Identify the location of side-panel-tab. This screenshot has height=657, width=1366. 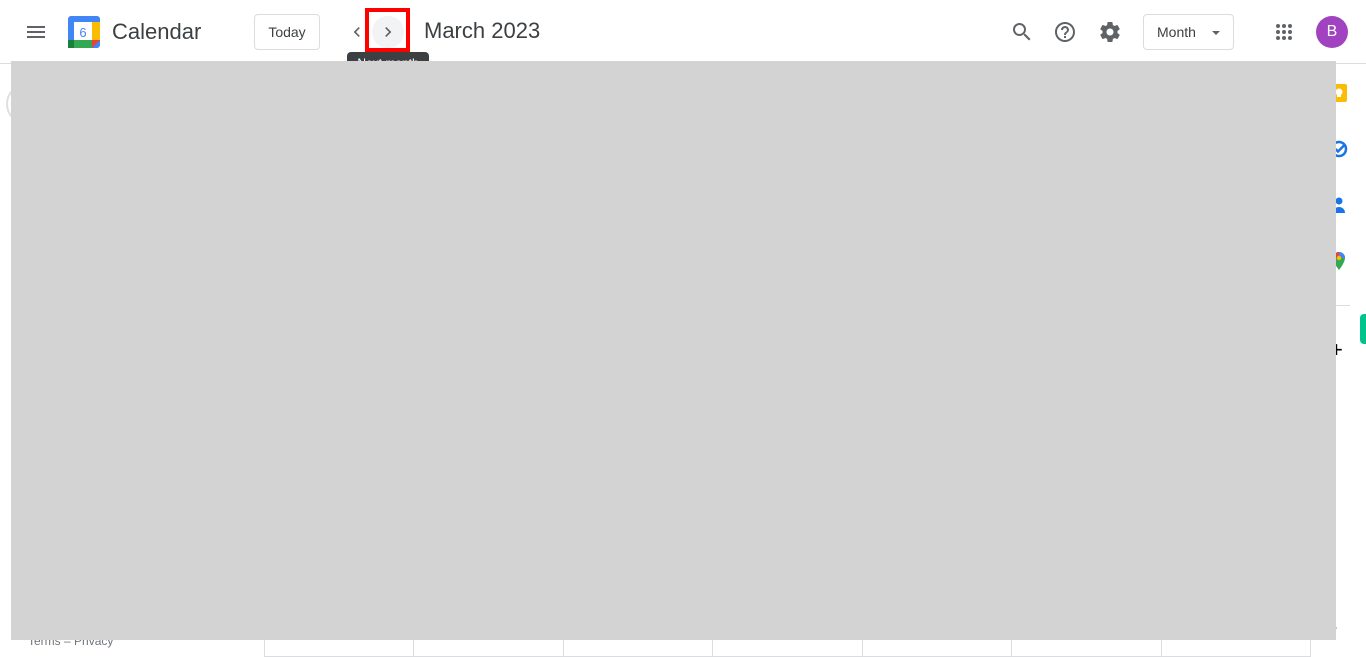
(1363, 329).